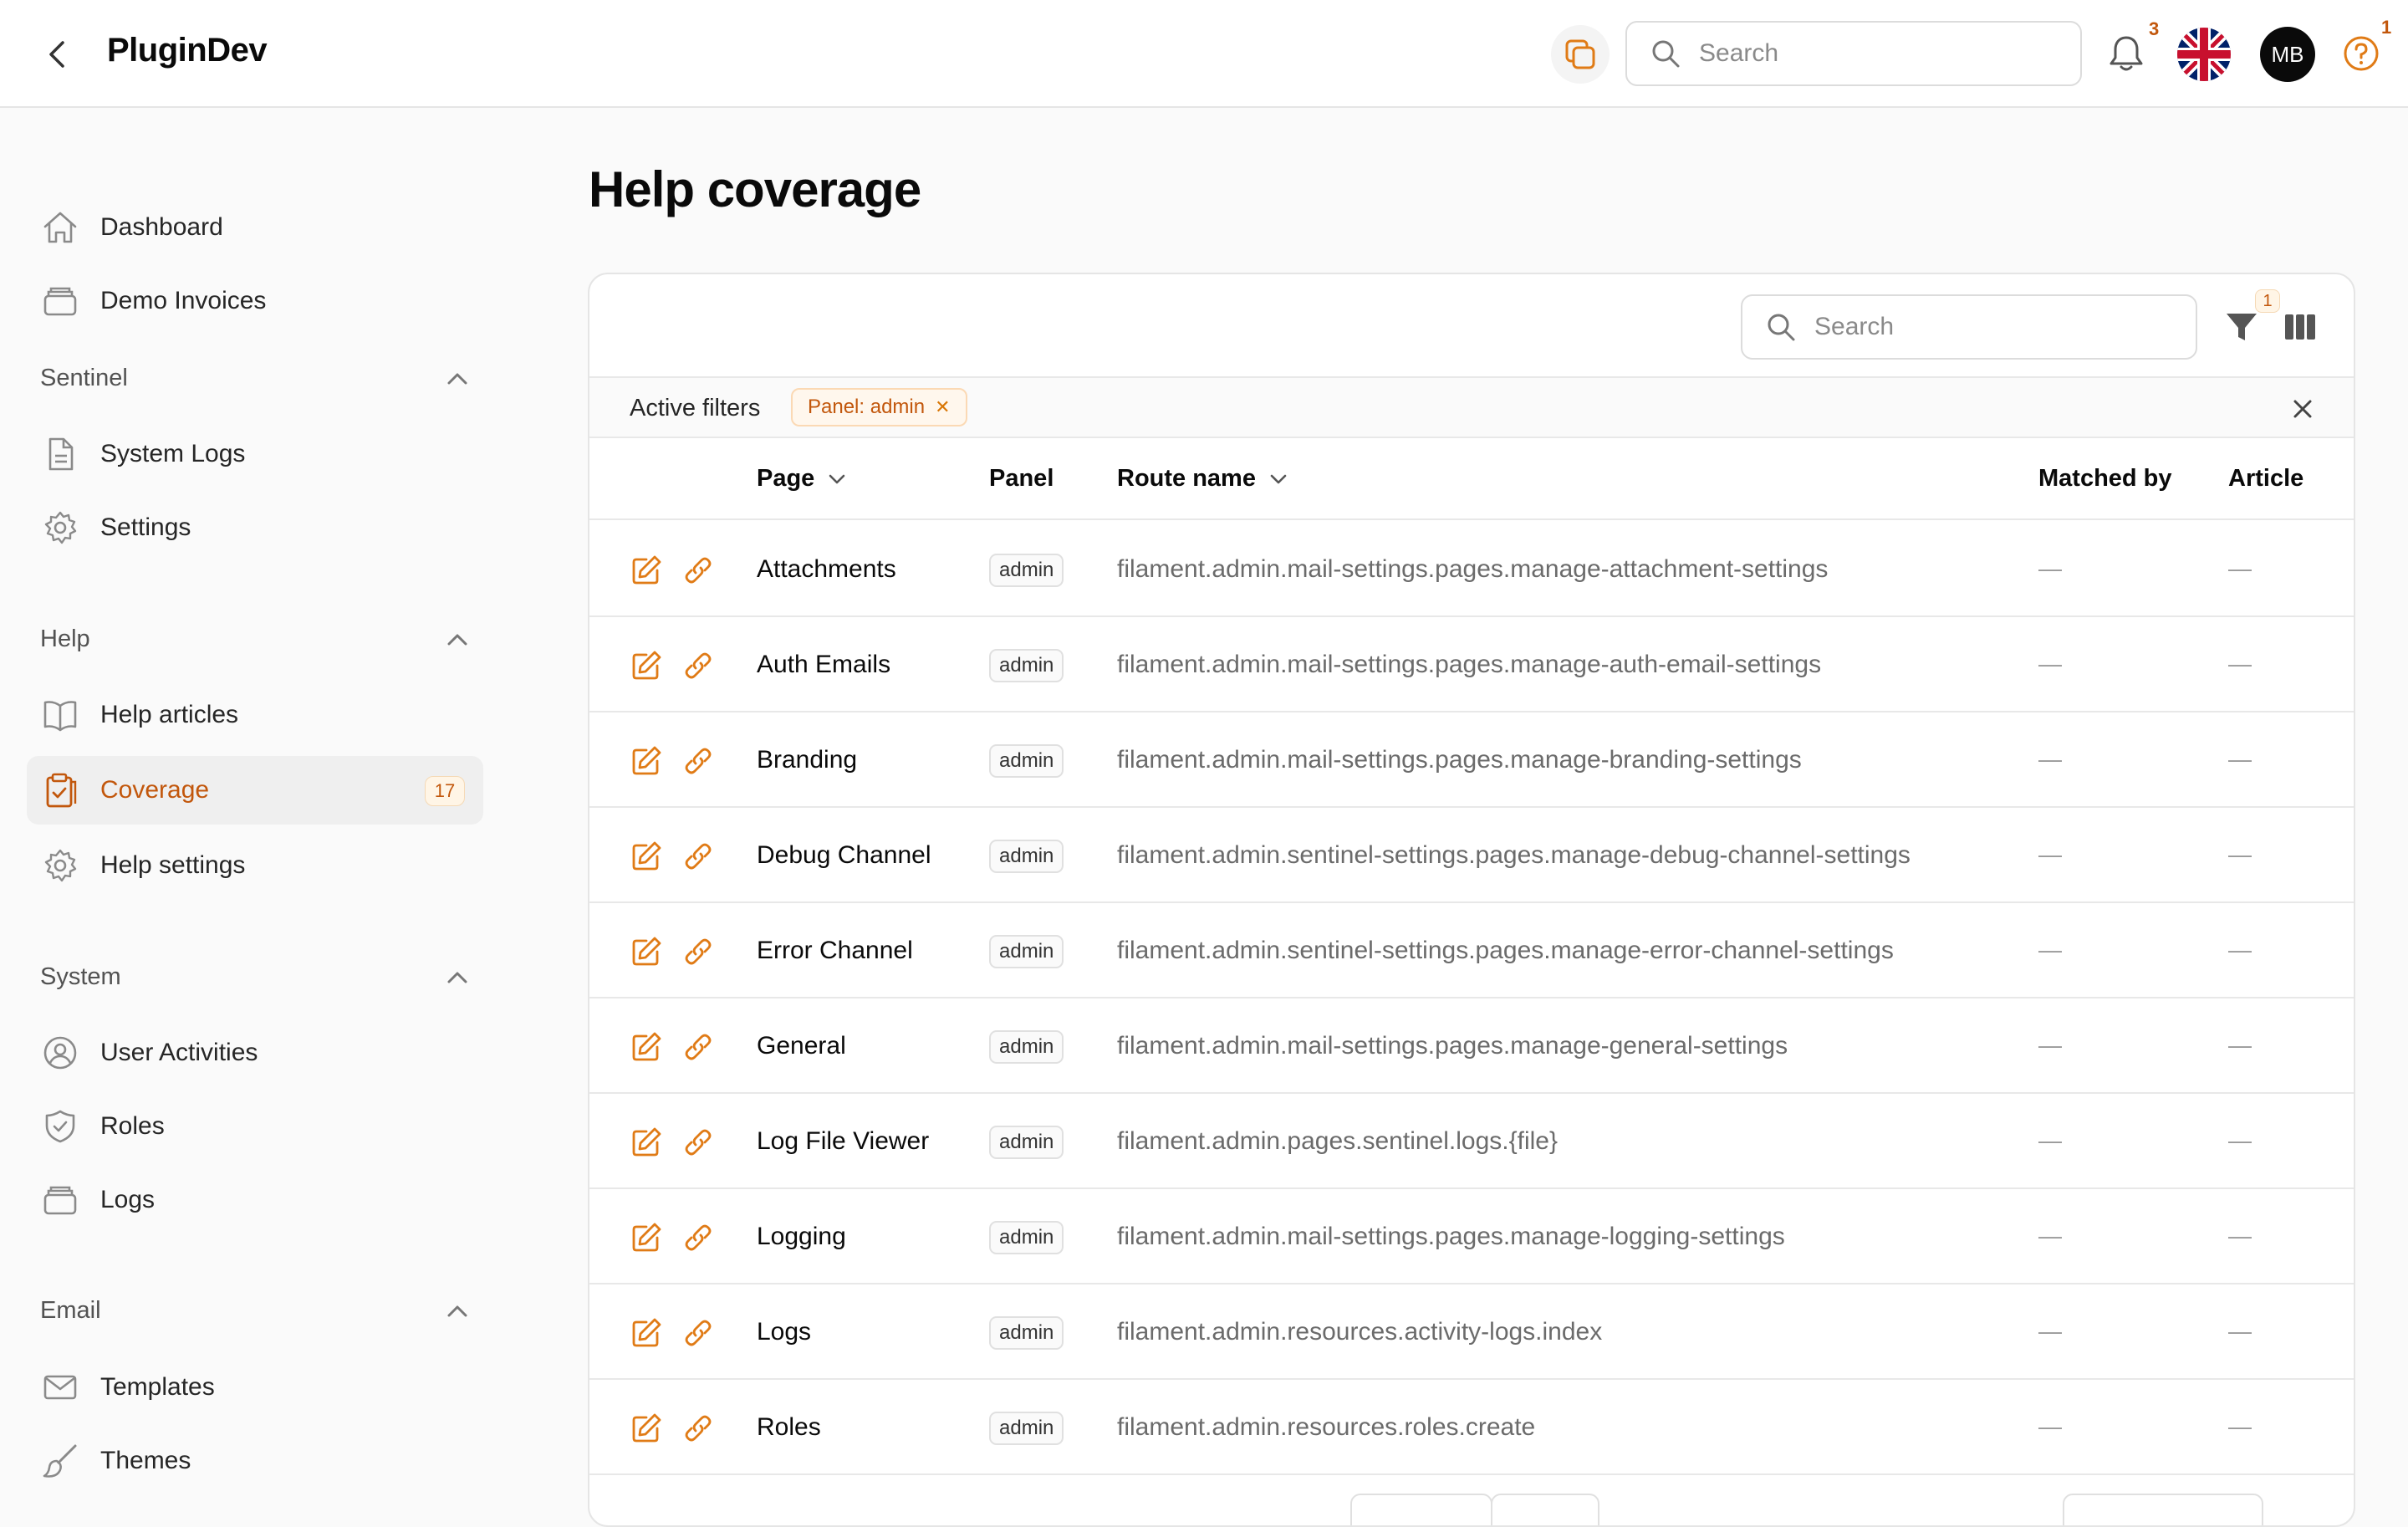 The image size is (2408, 1527). I want to click on column-header-route: Route name, so click(1203, 479).